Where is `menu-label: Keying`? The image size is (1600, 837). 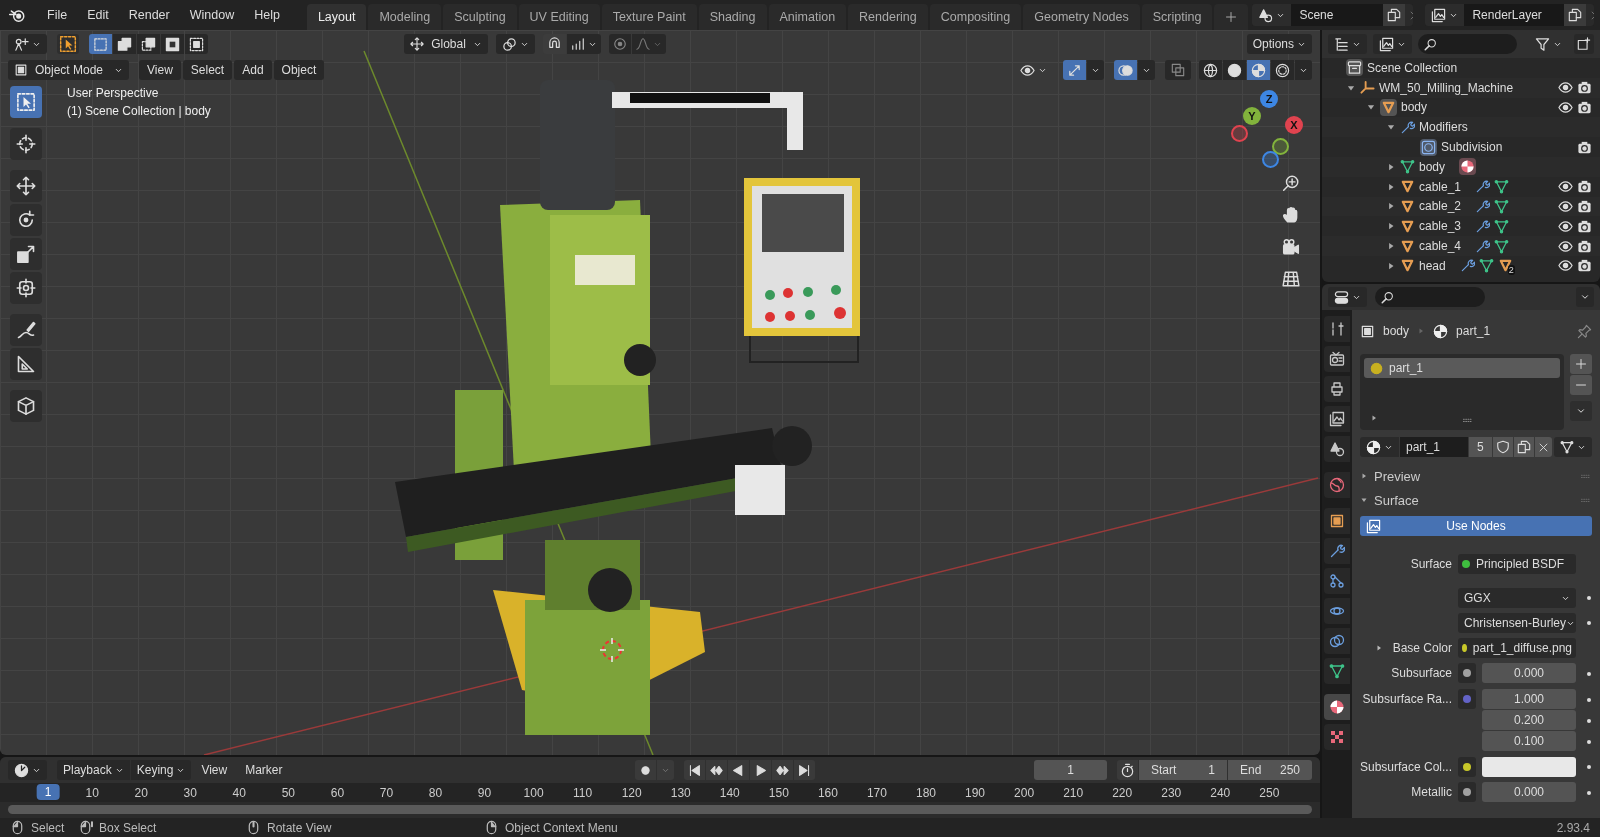
menu-label: Keying is located at coordinates (155, 770).